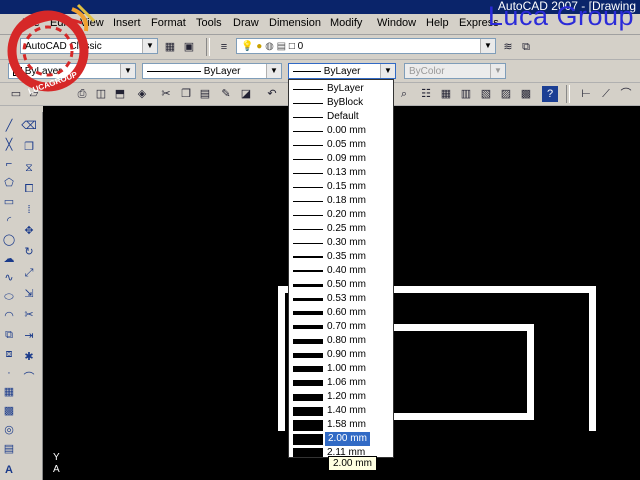 The image size is (640, 480). What do you see at coordinates (9, 392) in the screenshot?
I see `hatch-icon: ▦` at bounding box center [9, 392].